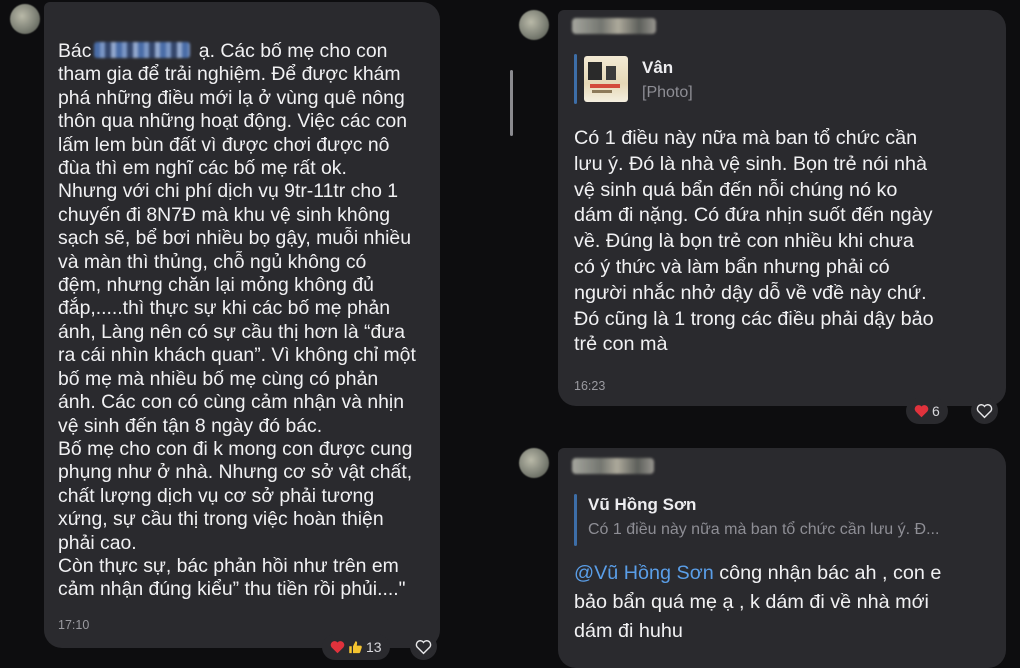  I want to click on greeting-end: ạ. Các bố mẹ cho con, so click(290, 51).